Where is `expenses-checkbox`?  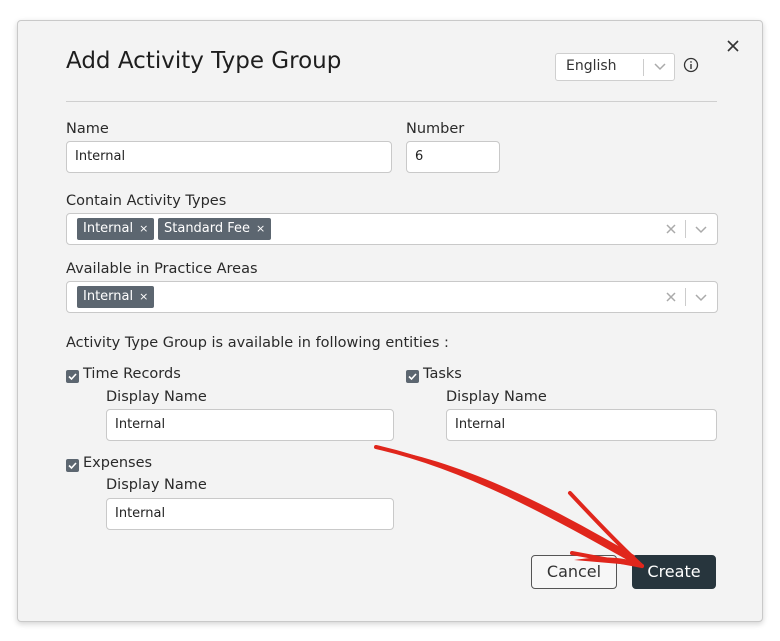
expenses-checkbox is located at coordinates (72, 465).